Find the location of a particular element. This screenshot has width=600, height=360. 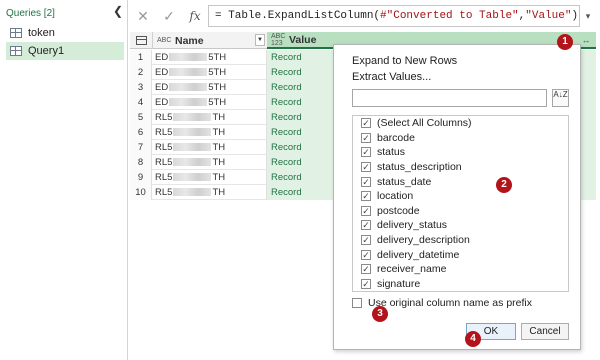

formula-arg-column: "Value" is located at coordinates (548, 16).